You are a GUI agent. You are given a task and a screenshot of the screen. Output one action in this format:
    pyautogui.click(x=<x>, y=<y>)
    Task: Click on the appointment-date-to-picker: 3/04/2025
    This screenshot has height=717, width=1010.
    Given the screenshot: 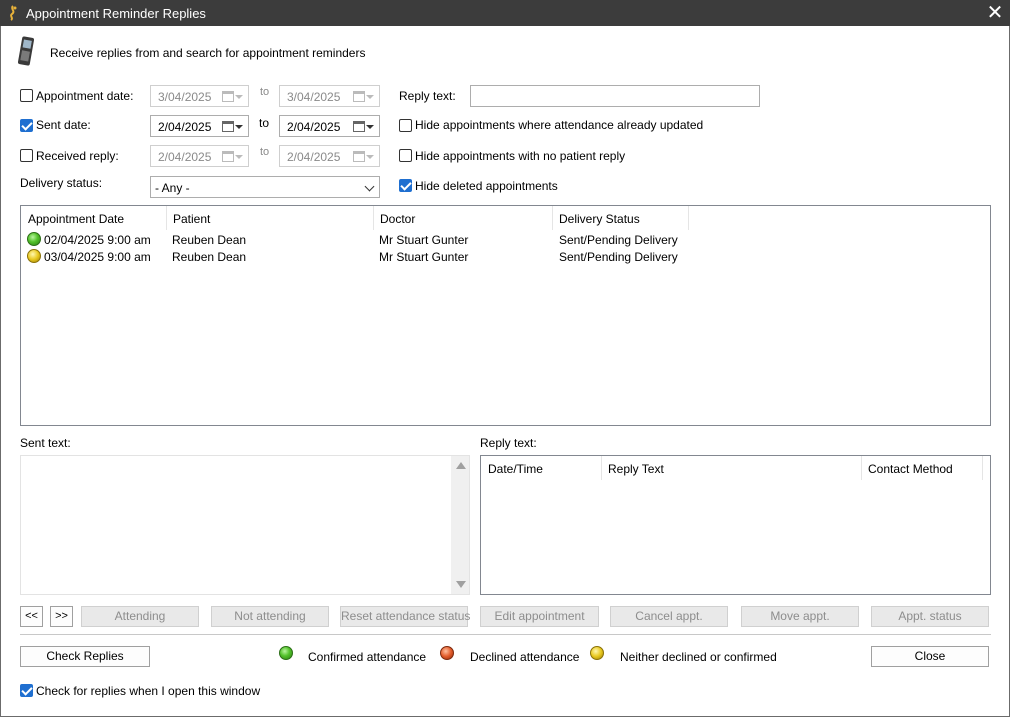 What is the action you would take?
    pyautogui.click(x=329, y=96)
    